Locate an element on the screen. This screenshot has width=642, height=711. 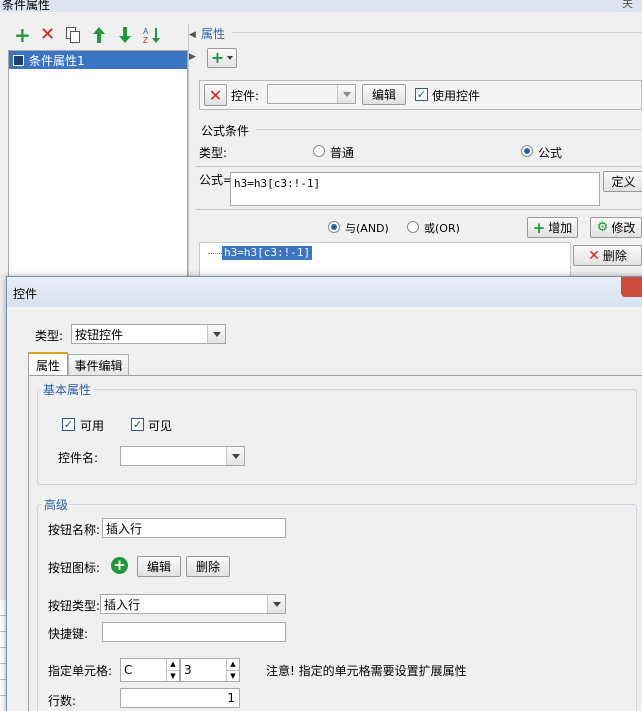
edit-button-label: 编辑 is located at coordinates (383, 95).